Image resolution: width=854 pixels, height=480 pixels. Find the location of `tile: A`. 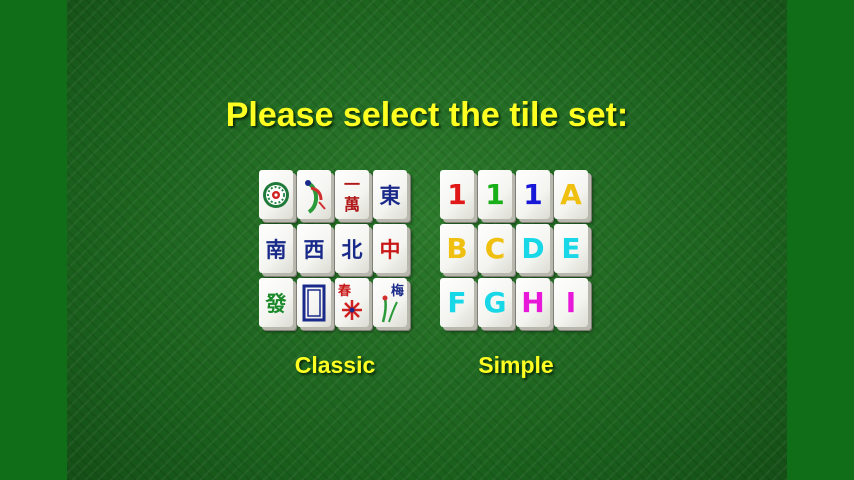

tile: A is located at coordinates (571, 194).